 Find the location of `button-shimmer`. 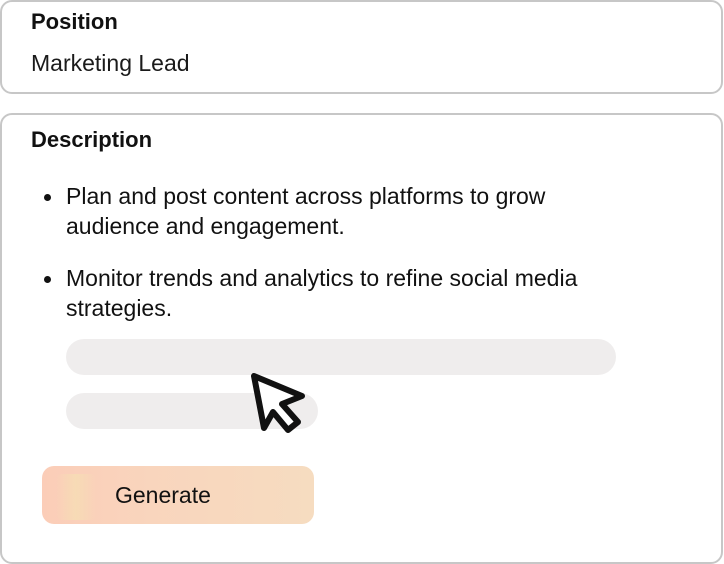

button-shimmer is located at coordinates (76, 497).